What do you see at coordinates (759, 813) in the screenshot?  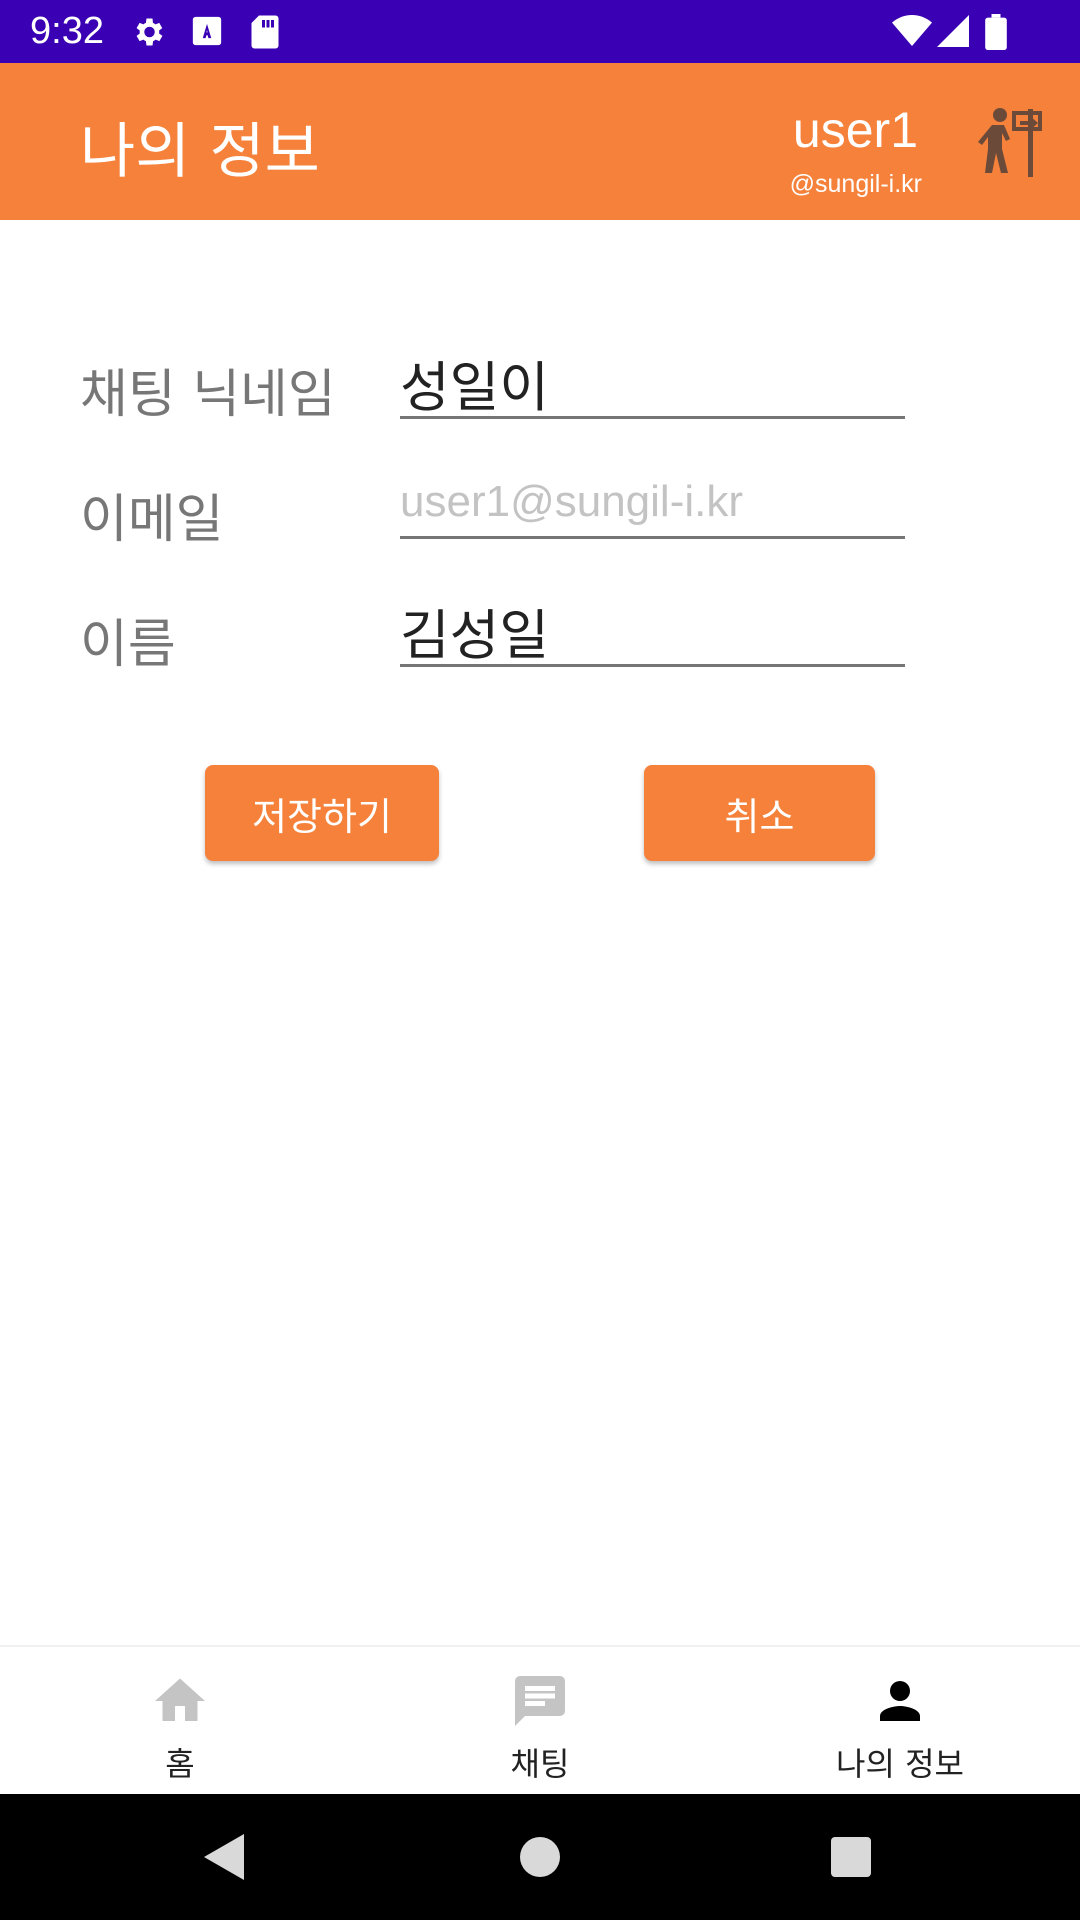 I see `cancel-button: 취소` at bounding box center [759, 813].